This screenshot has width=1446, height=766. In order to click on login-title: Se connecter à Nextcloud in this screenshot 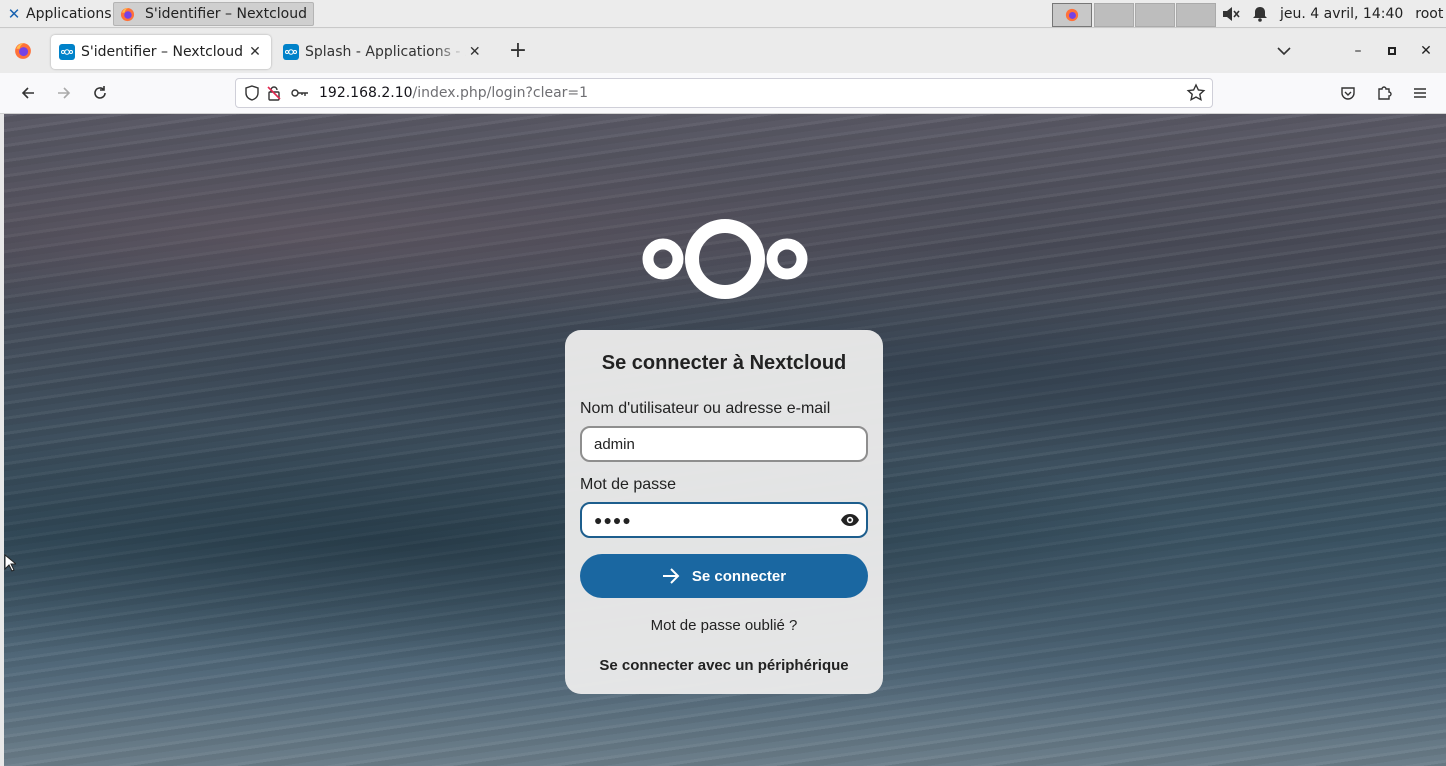, I will do `click(724, 363)`.